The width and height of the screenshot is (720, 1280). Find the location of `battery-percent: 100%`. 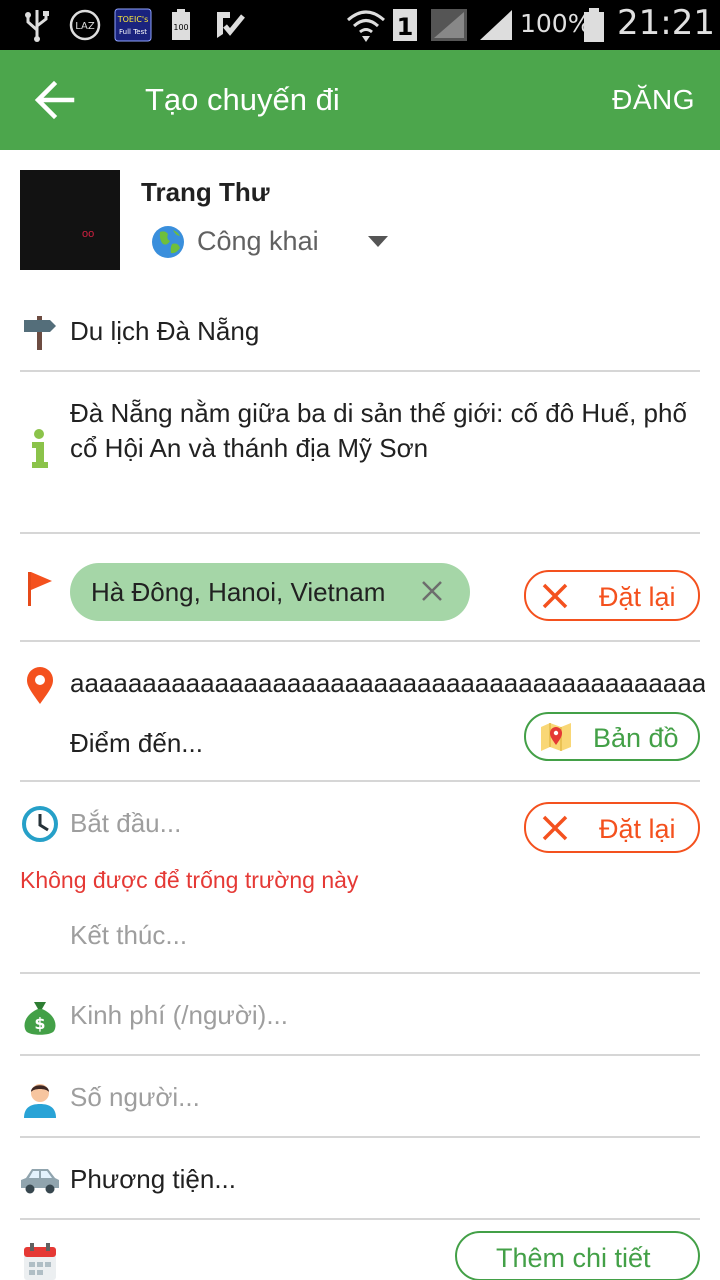

battery-percent: 100% is located at coordinates (556, 23).